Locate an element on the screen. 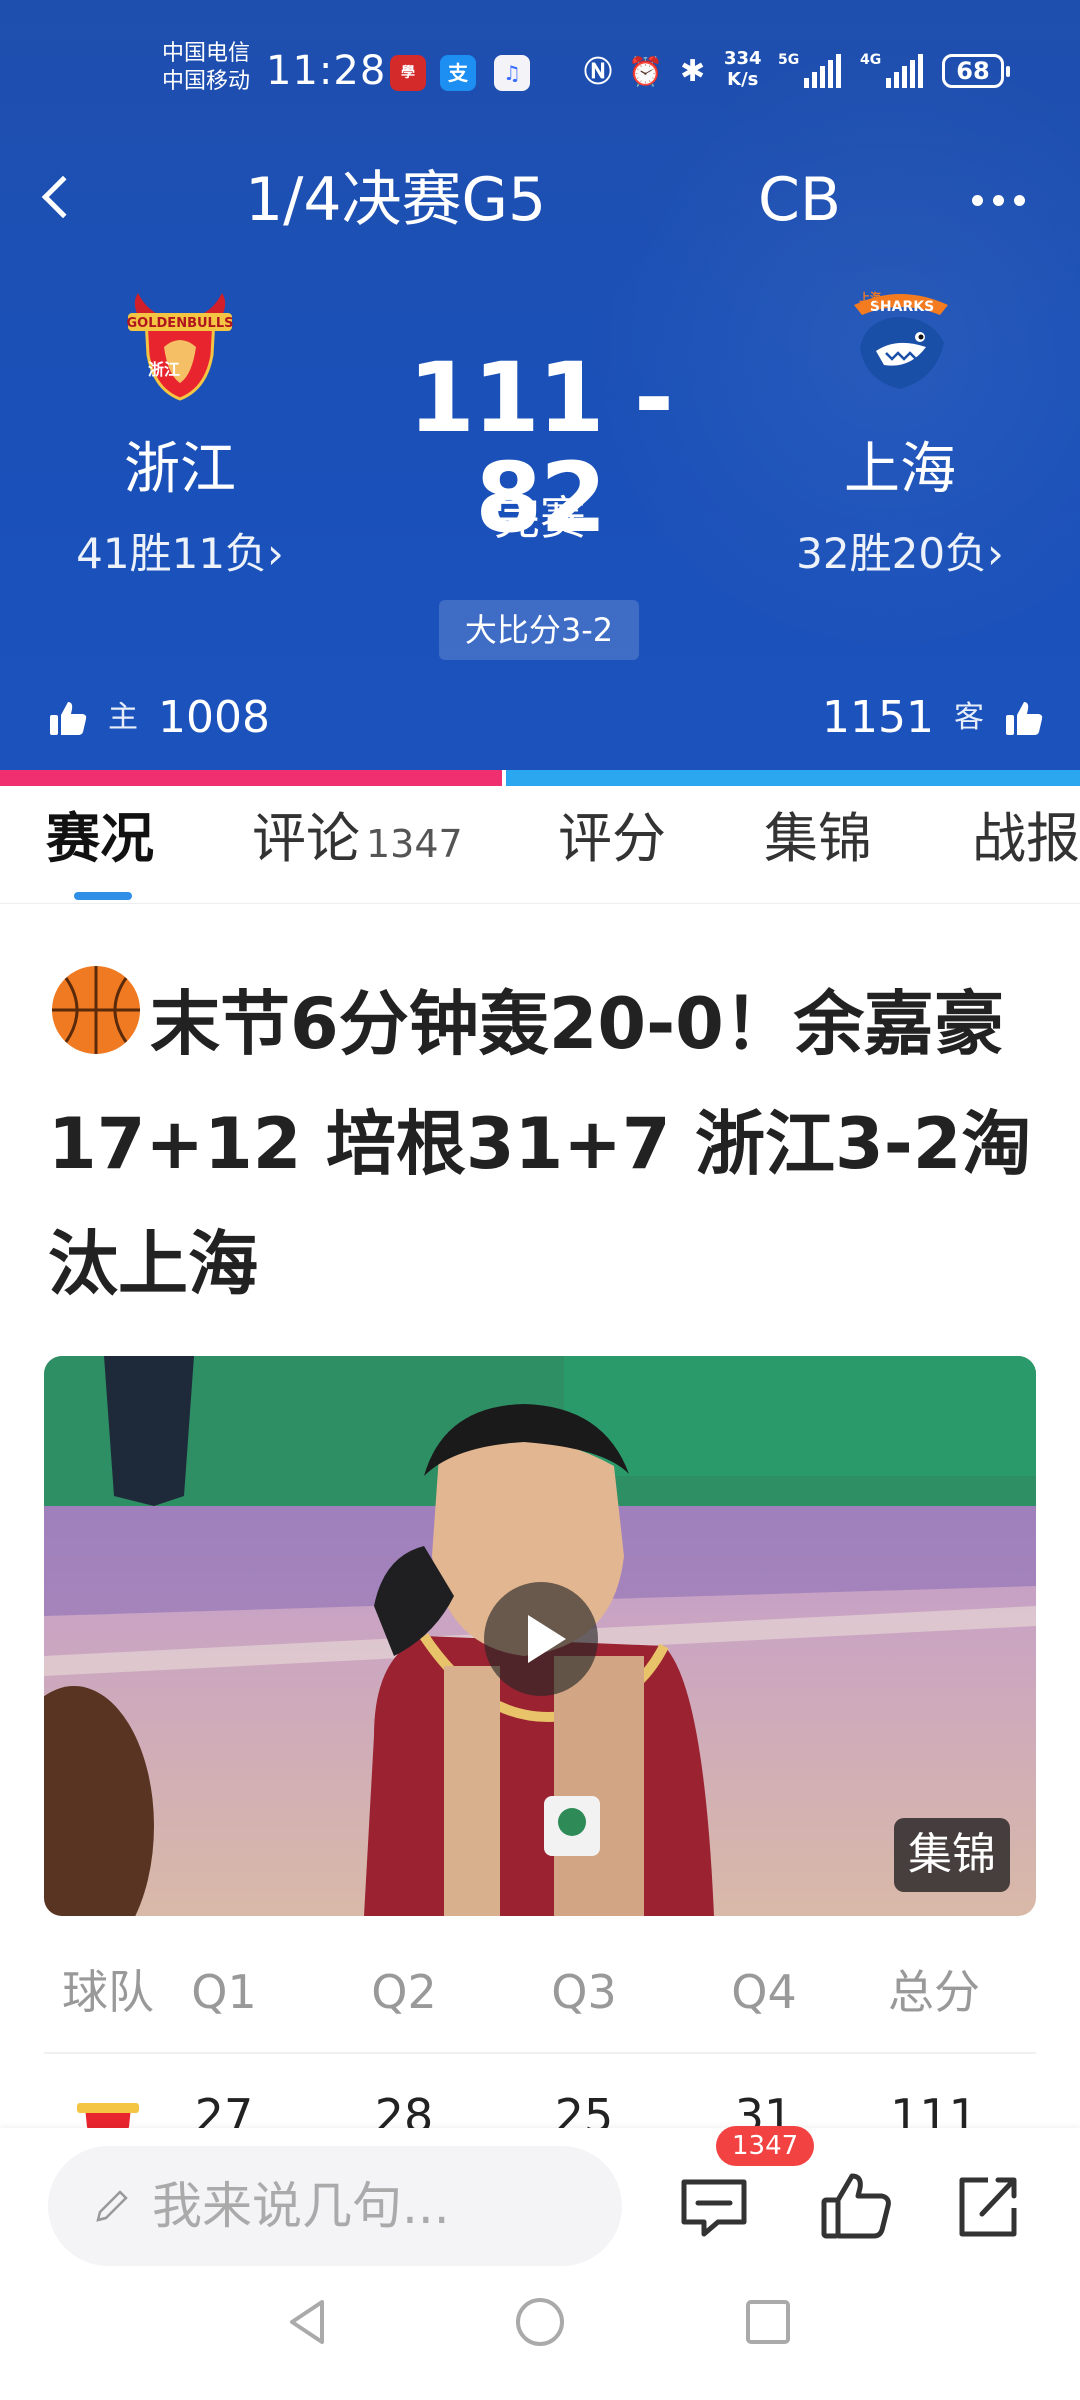 Image resolution: width=1080 pixels, height=2400 pixels. net-speed: 334 K/s is located at coordinates (743, 69).